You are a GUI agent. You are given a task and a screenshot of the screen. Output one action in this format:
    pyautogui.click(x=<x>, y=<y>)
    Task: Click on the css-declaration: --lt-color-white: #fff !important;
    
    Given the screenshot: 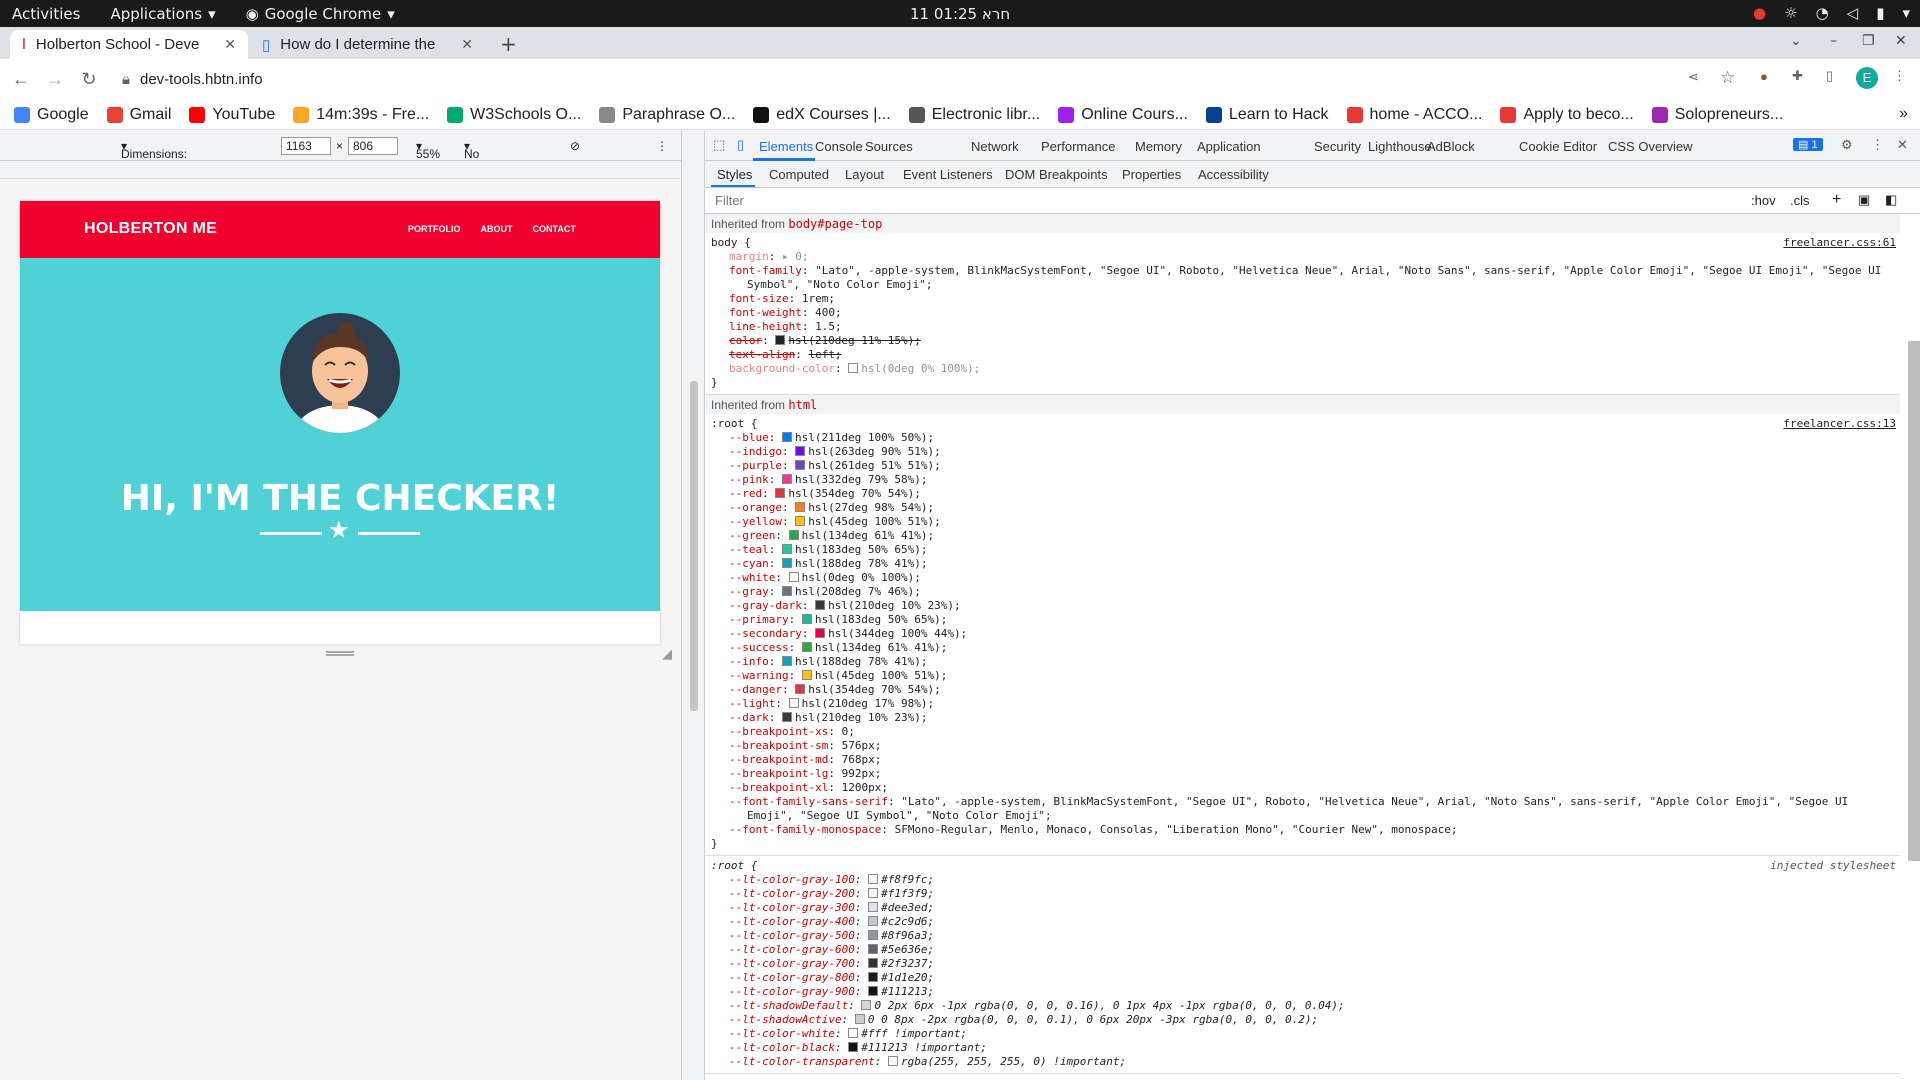 What is the action you would take?
    pyautogui.click(x=1302, y=1034)
    